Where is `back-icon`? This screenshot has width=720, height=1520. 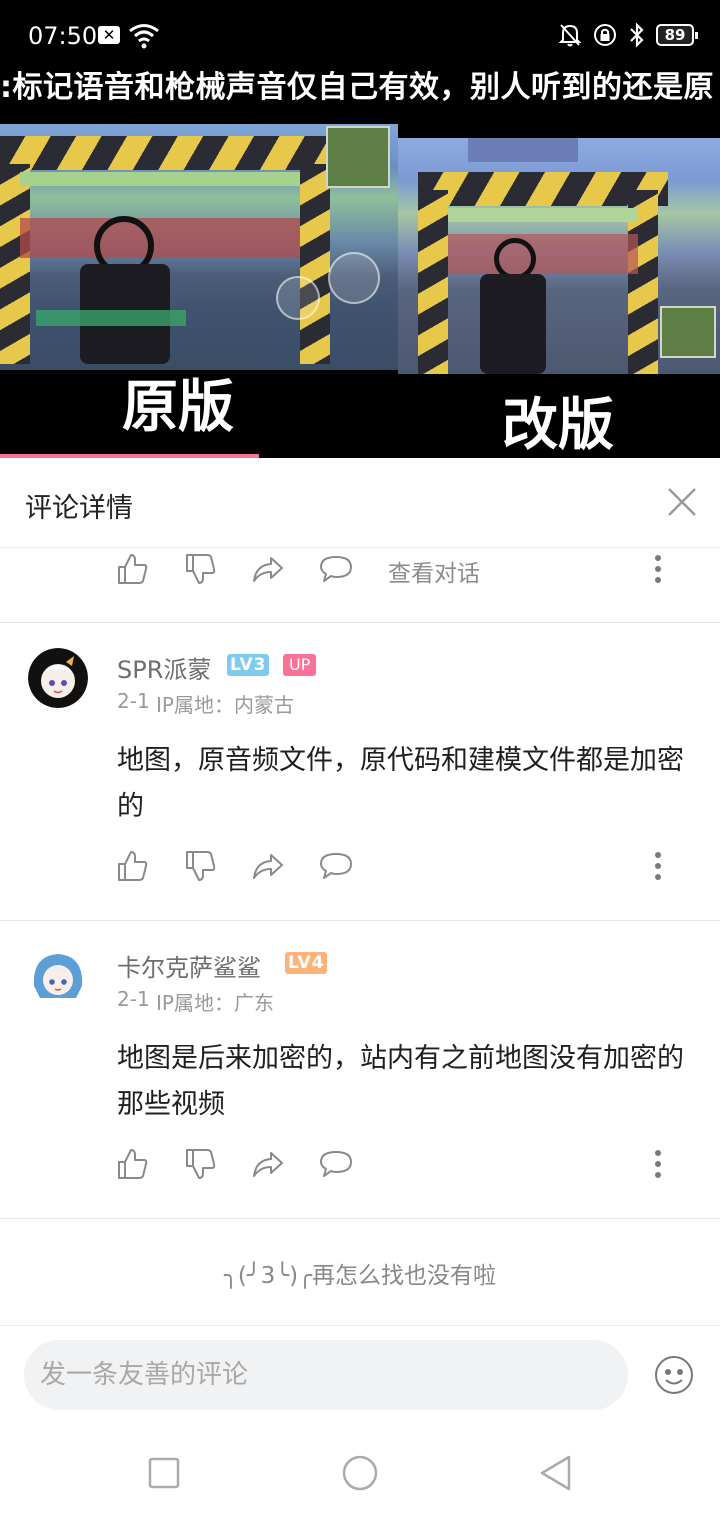
back-icon is located at coordinates (556, 1473).